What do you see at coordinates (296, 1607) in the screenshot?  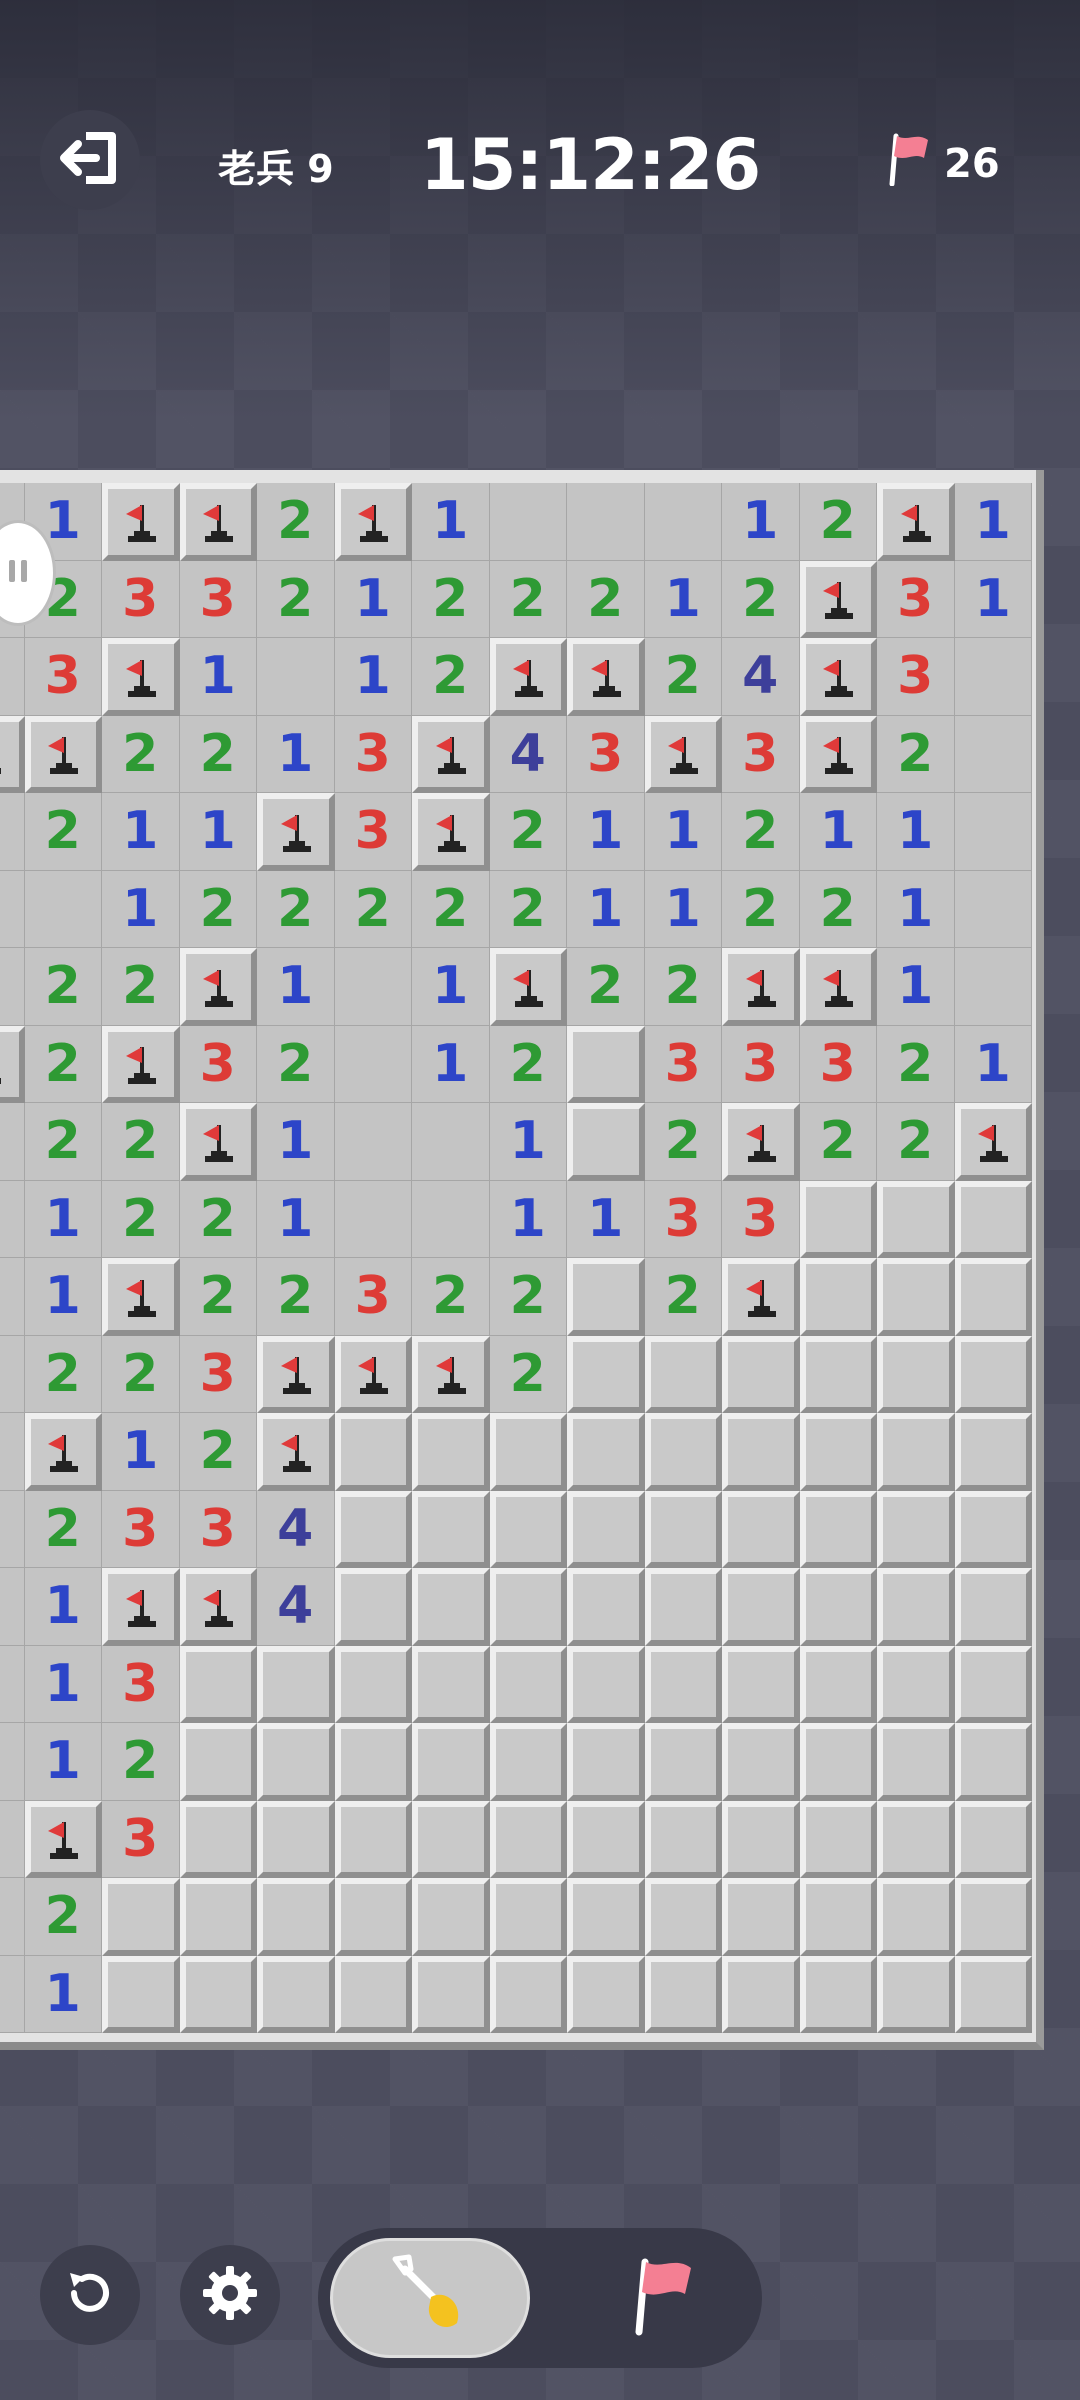 I see `cell-number: 4` at bounding box center [296, 1607].